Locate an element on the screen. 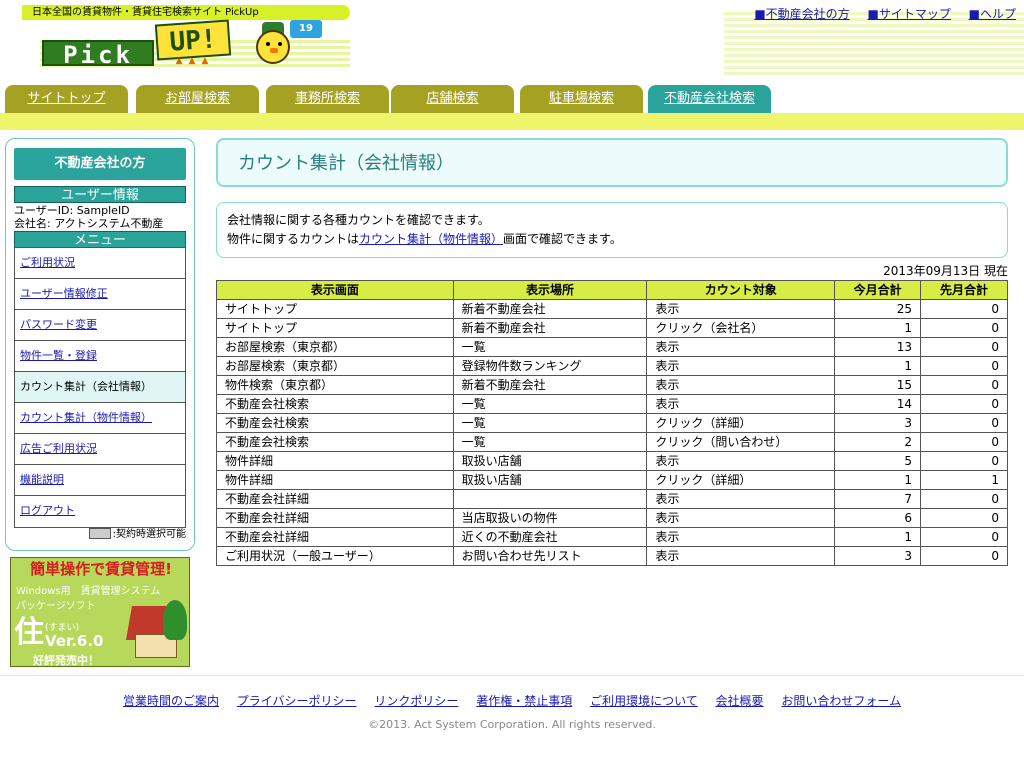 Image resolution: width=1024 pixels, height=768 pixels. menu-item-features: 機能説明 is located at coordinates (100, 480).